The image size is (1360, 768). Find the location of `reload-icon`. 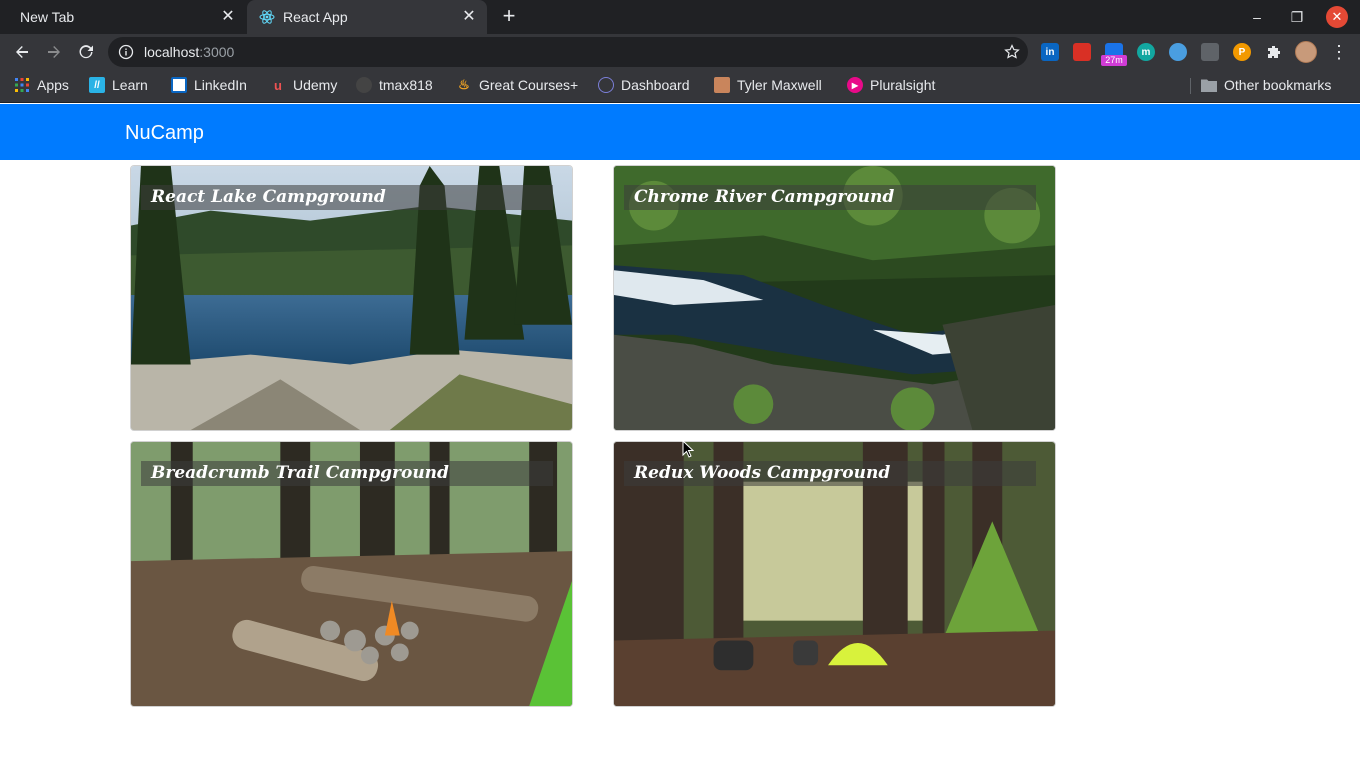

reload-icon is located at coordinates (86, 52).